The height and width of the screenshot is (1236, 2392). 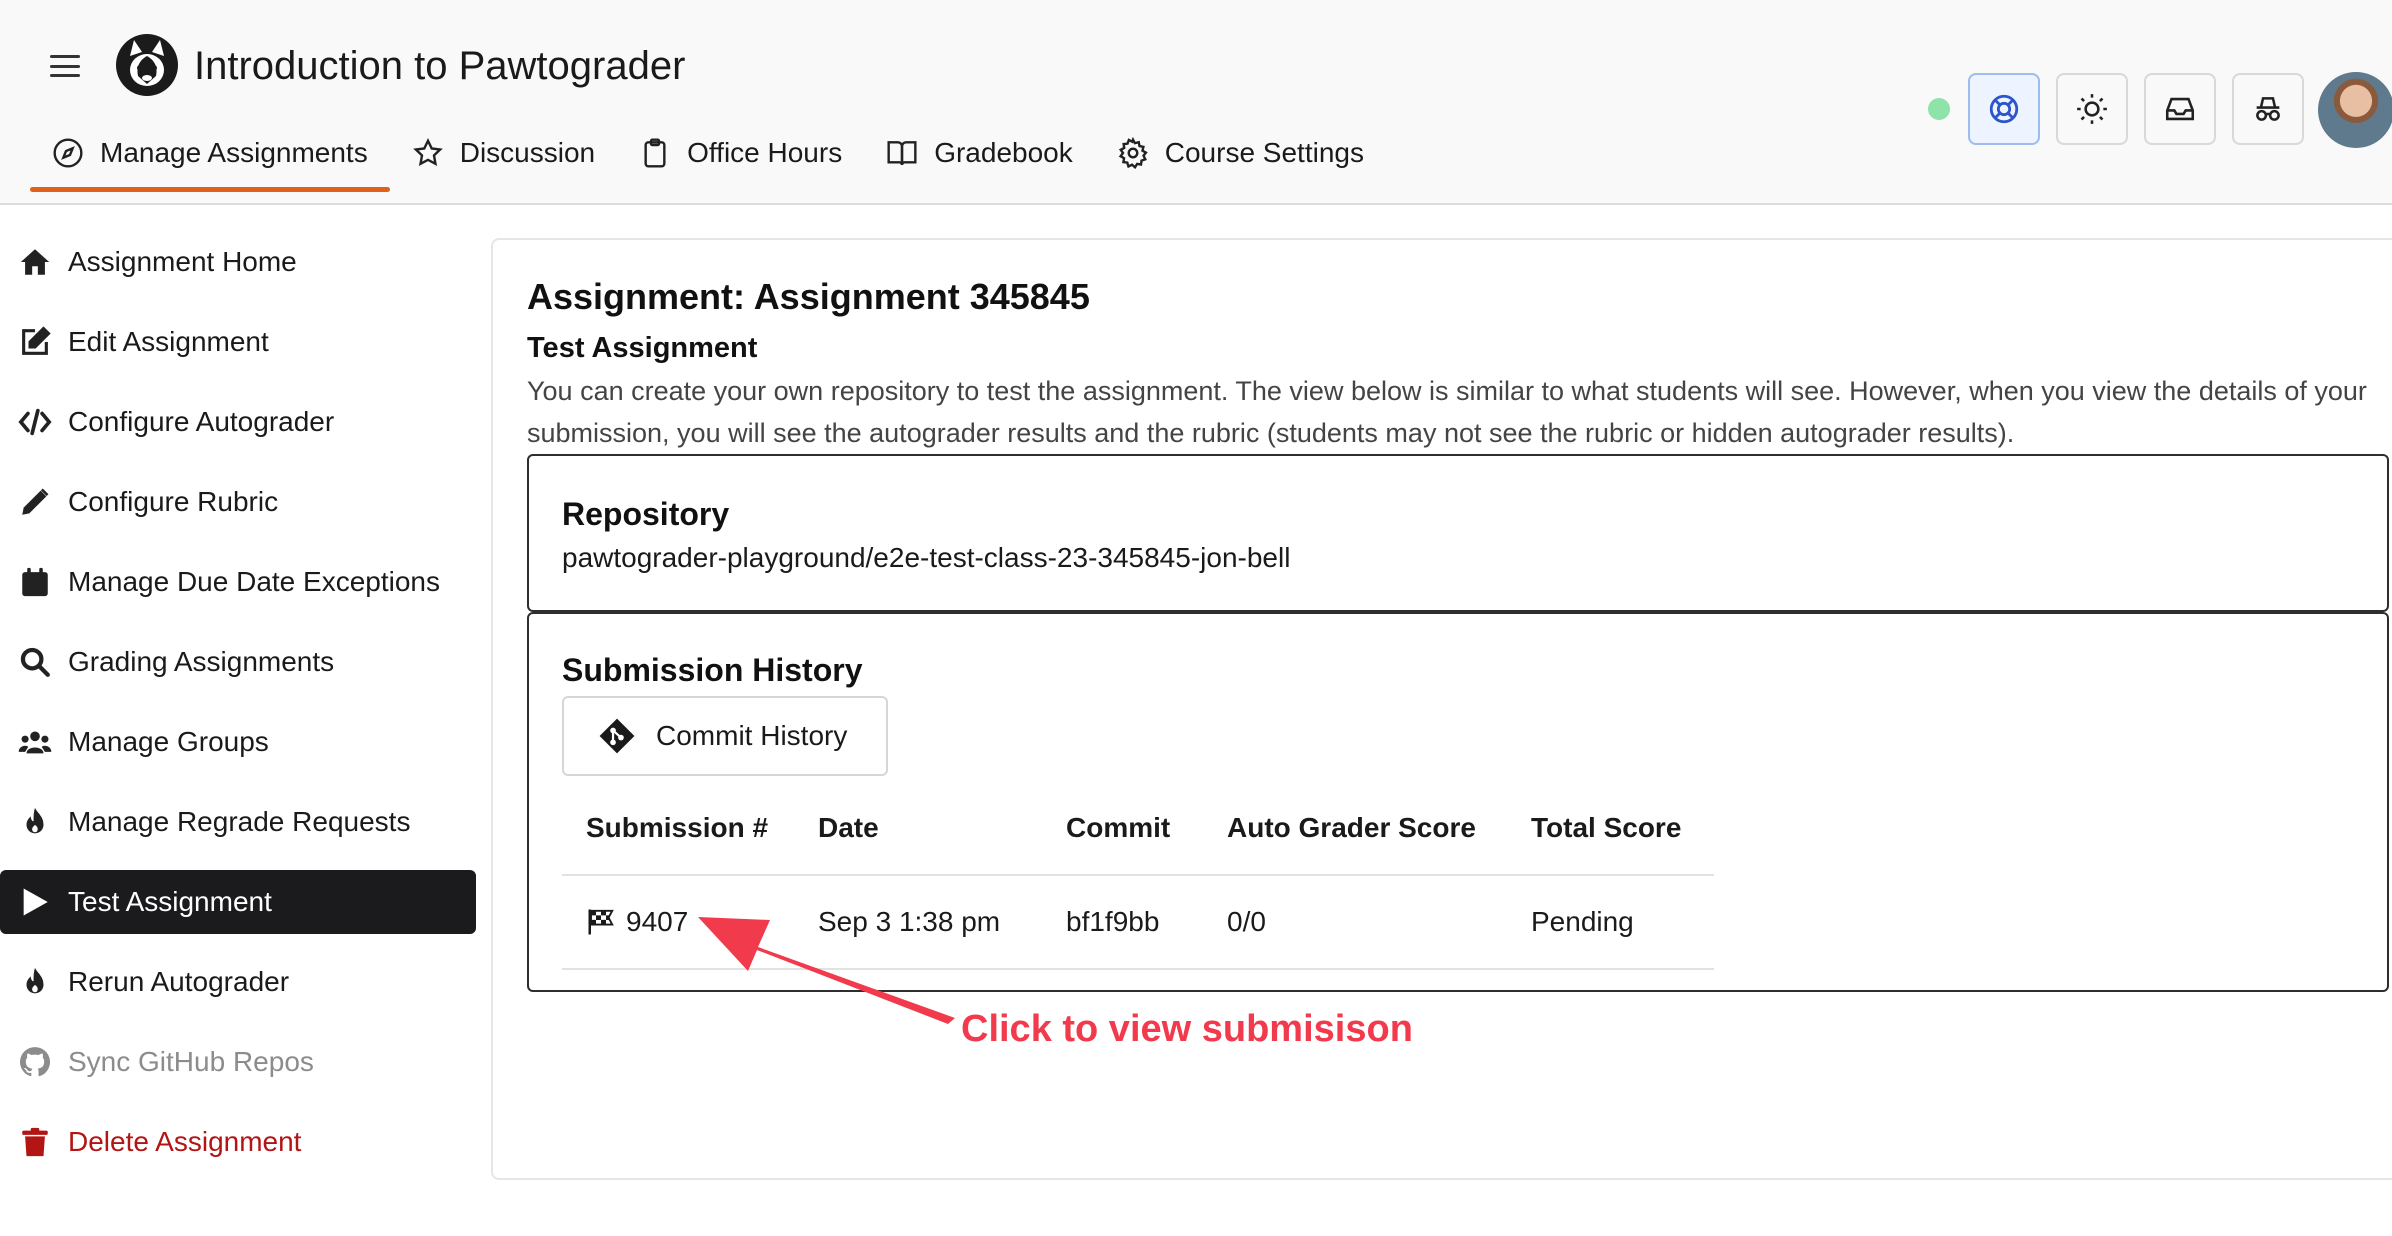 I want to click on tab-label: Gradebook, so click(x=1003, y=153).